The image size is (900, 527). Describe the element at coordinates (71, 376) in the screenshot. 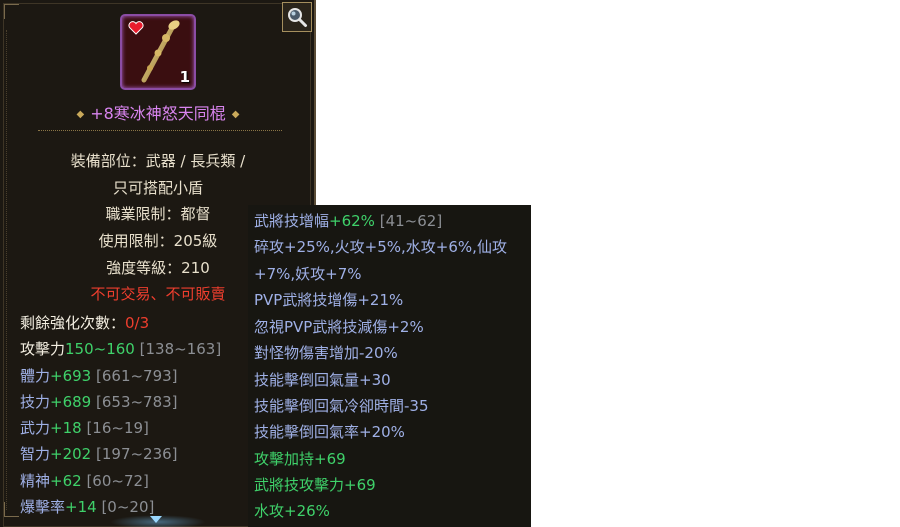

I see `stat-value: +693` at that location.